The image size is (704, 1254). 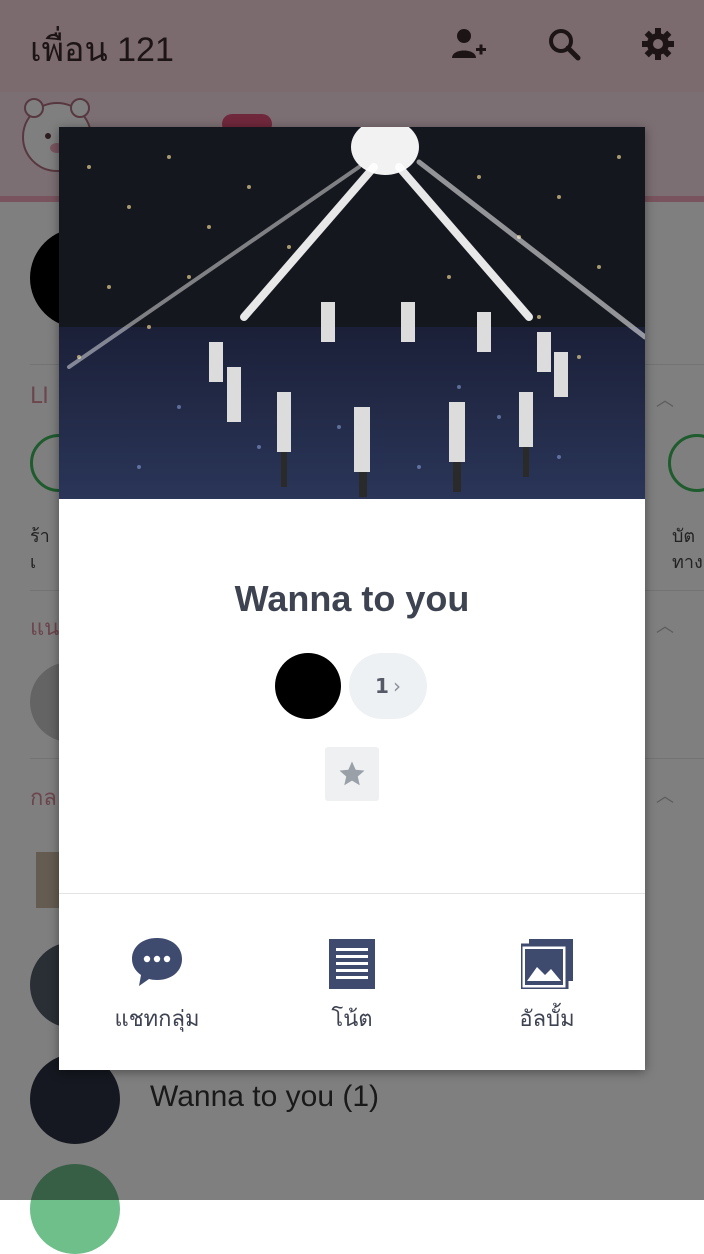 What do you see at coordinates (352, 893) in the screenshot?
I see `modal-divider` at bounding box center [352, 893].